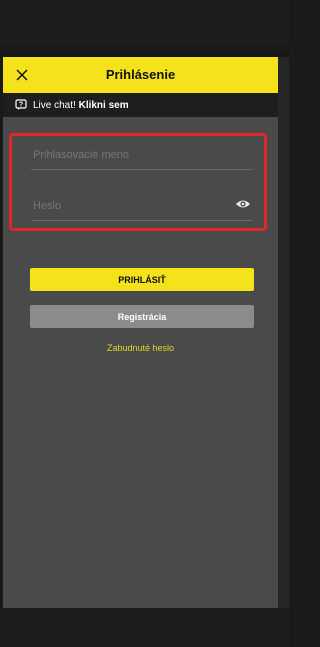 The height and width of the screenshot is (647, 320). I want to click on password-field: Heslo, so click(47, 206).